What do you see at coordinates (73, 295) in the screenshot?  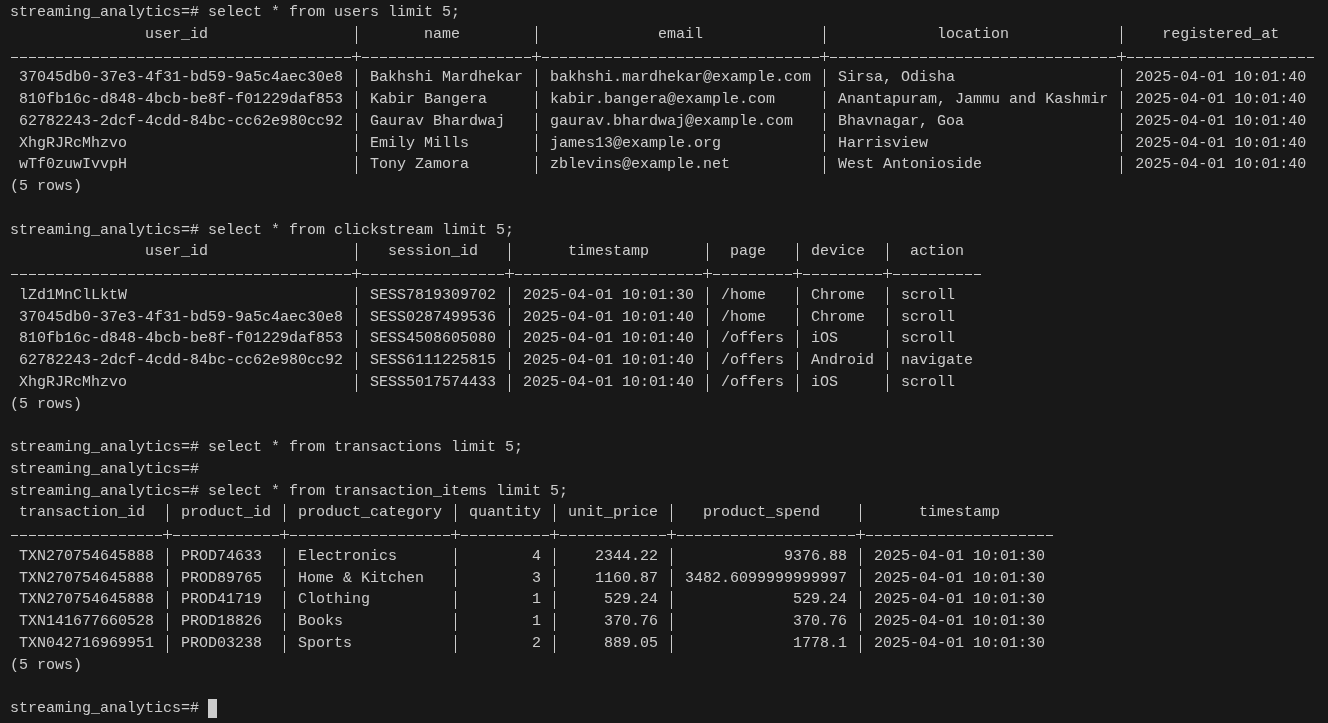 I see `table-cell-text: lZd1MnClLktW` at bounding box center [73, 295].